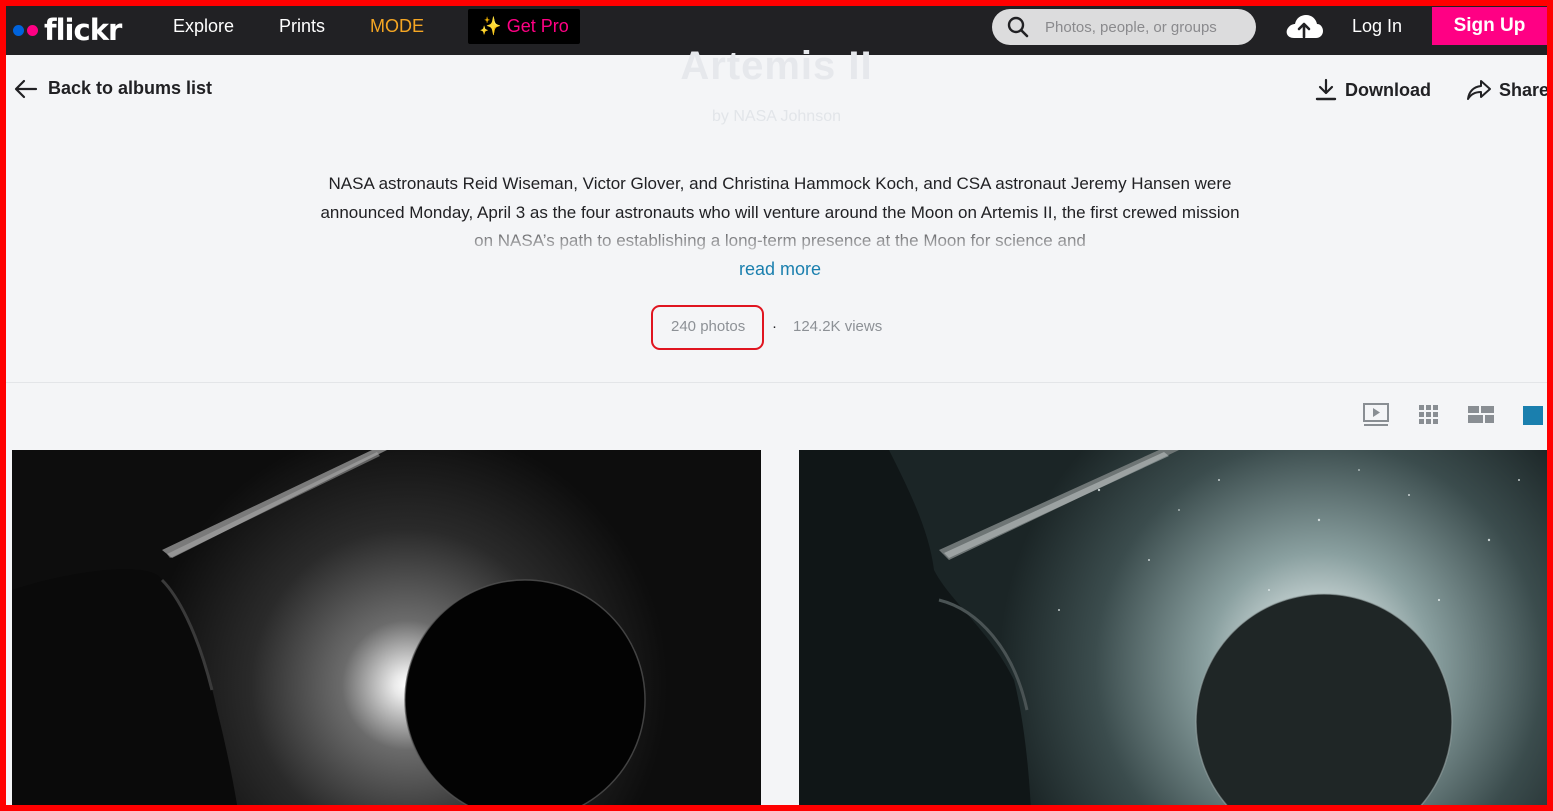  I want to click on search-icon, so click(1018, 27).